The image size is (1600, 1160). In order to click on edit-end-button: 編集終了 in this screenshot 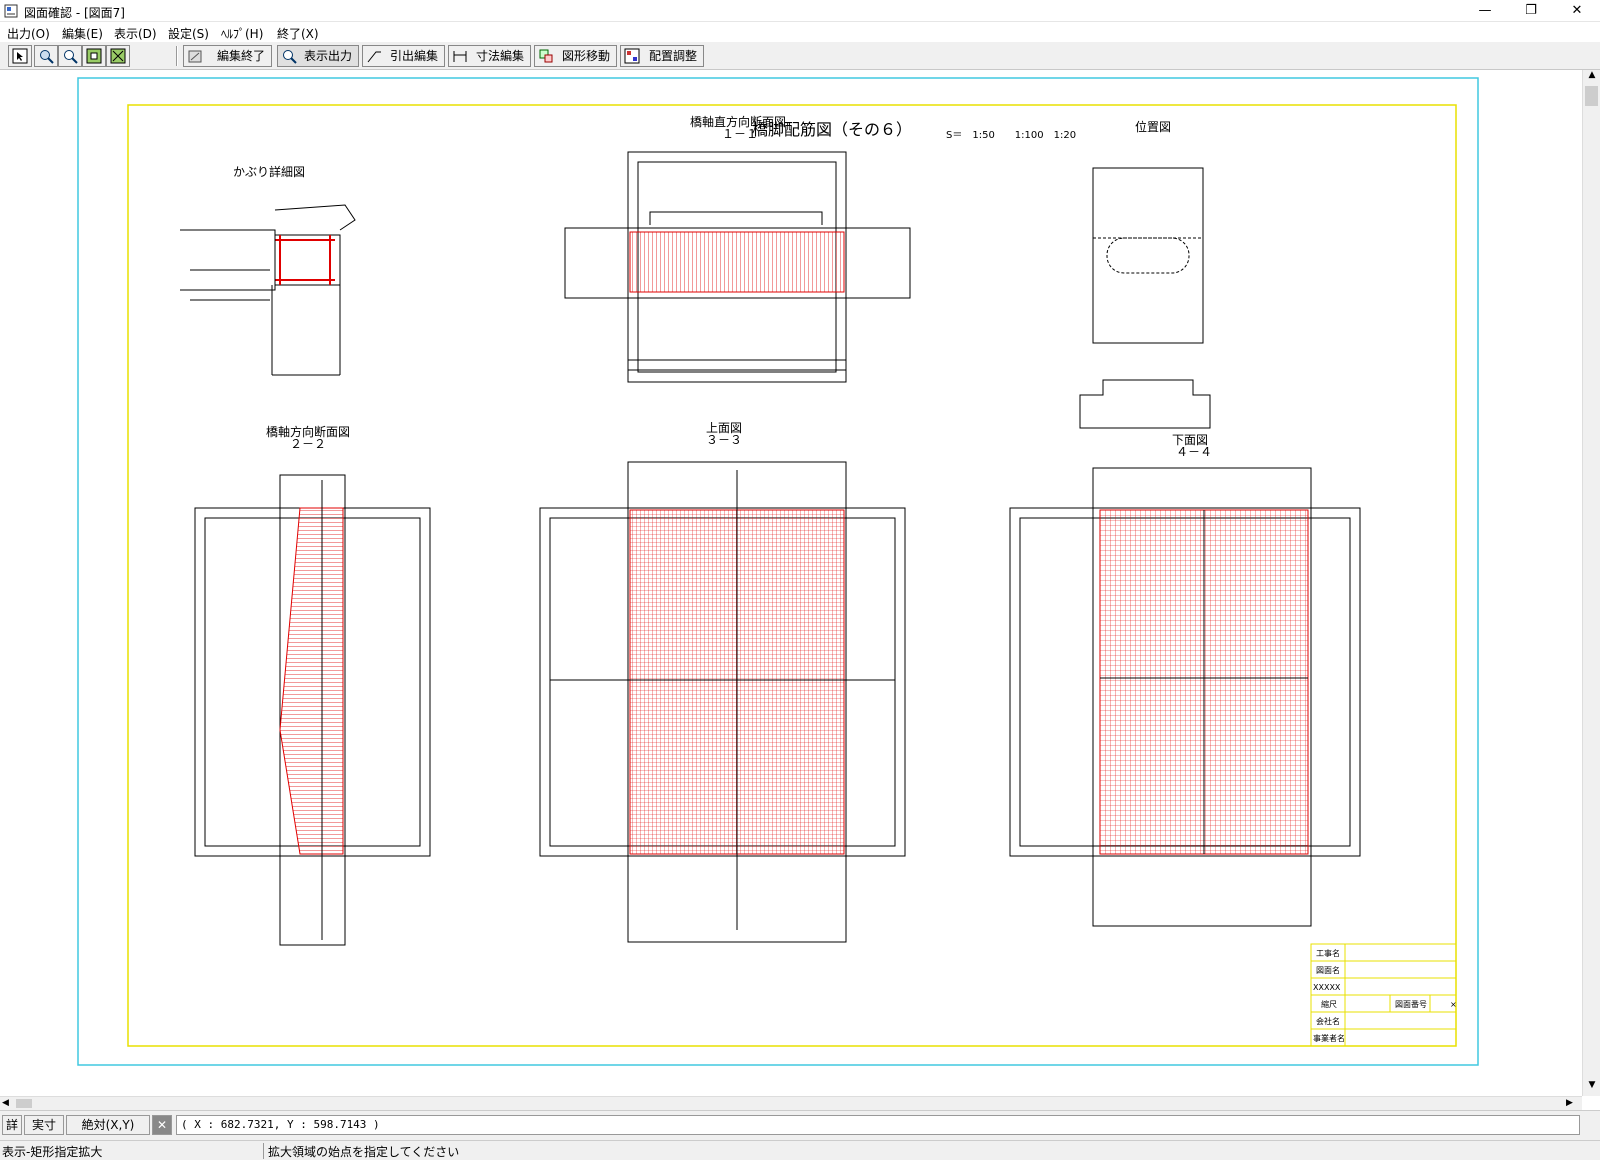, I will do `click(227, 56)`.